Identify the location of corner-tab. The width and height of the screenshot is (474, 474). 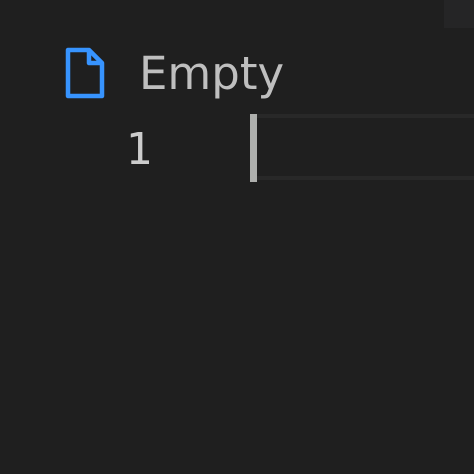
(459, 14).